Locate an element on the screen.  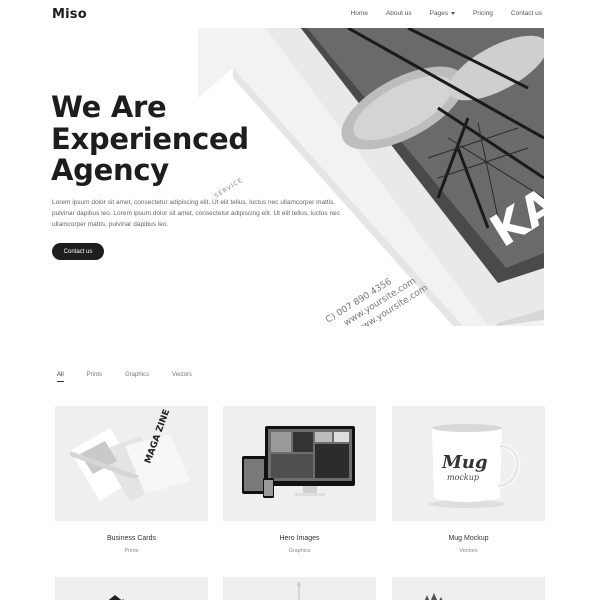
mug-graphic: Mug mockup is located at coordinates (475, 466).